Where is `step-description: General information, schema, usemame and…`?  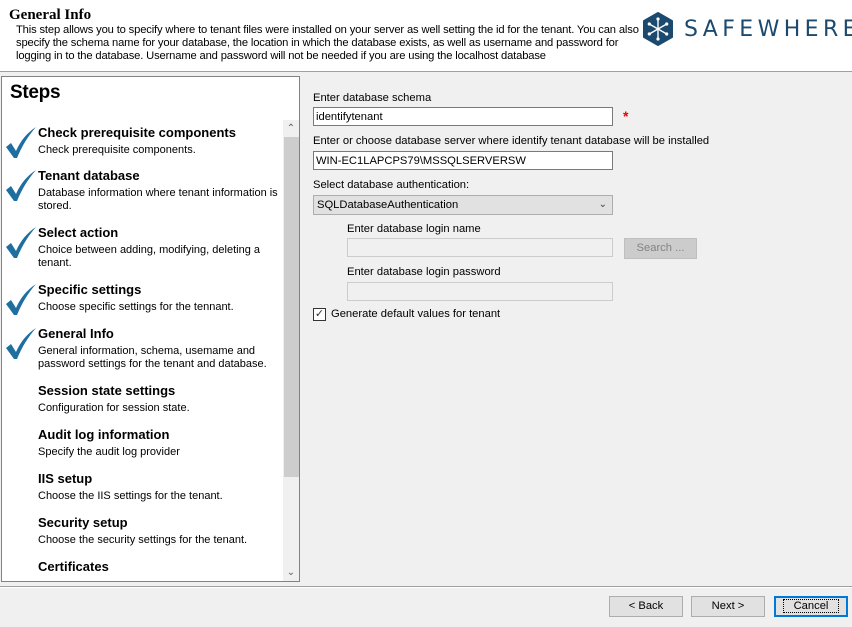
step-description: General information, schema, usemame and… is located at coordinates (152, 357).